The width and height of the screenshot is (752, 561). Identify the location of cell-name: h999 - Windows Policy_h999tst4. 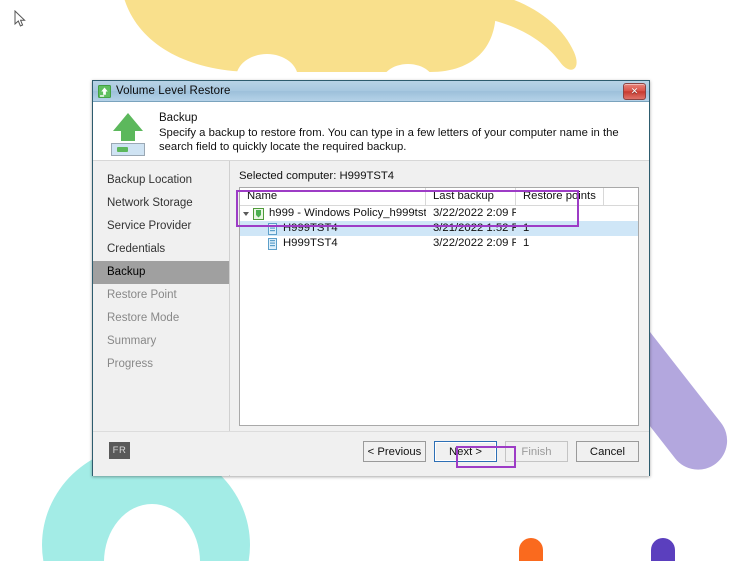
(333, 213).